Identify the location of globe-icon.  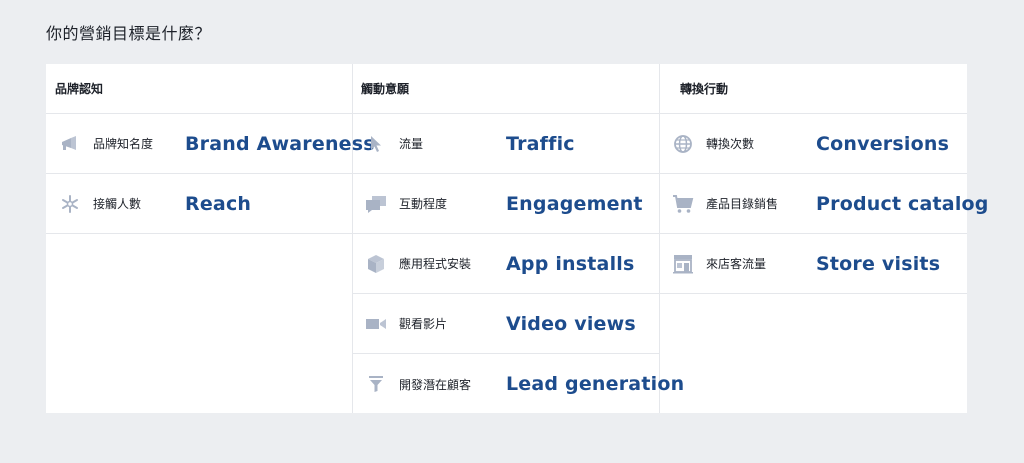
(683, 144).